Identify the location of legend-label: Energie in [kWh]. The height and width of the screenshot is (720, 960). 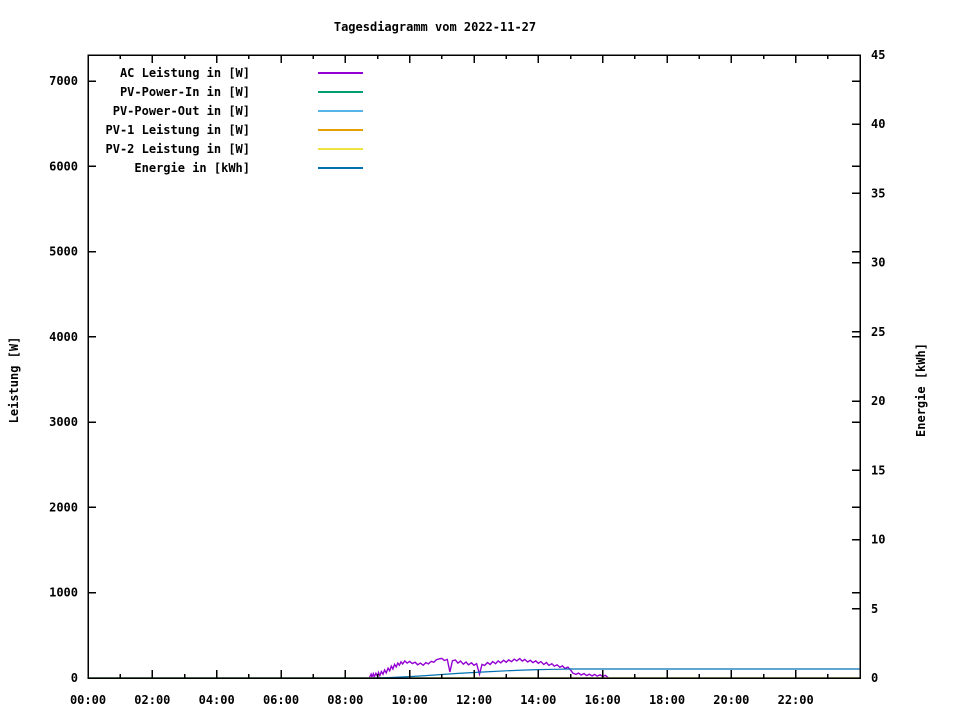
(192, 167).